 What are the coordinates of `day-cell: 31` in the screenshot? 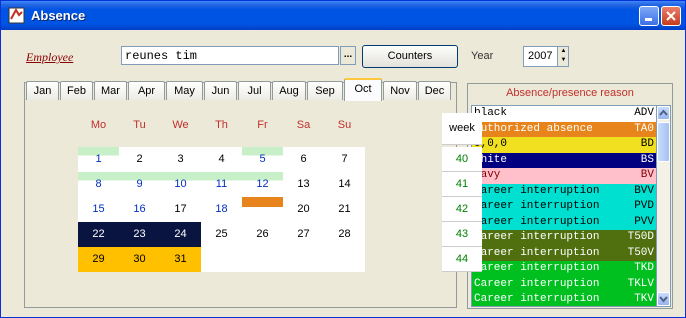 It's located at (180, 259).